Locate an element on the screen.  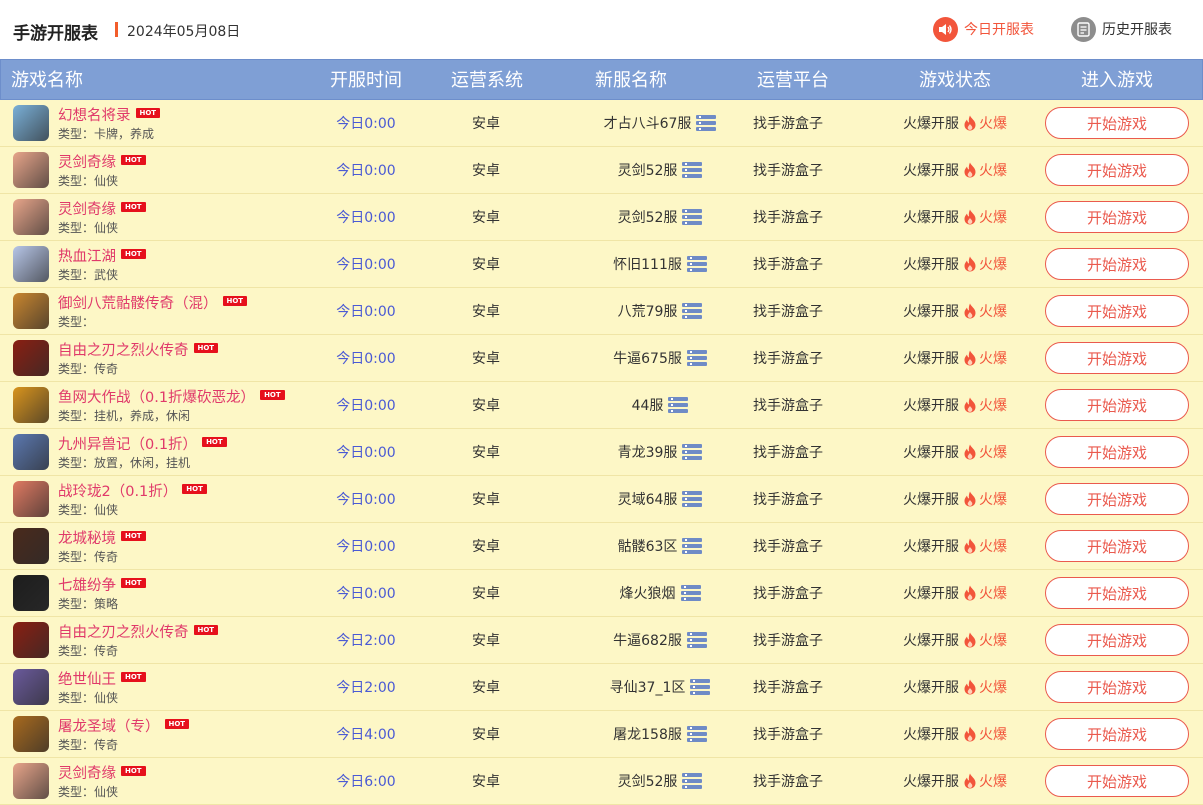
game-name-link: 热血江湖 is located at coordinates (87, 255).